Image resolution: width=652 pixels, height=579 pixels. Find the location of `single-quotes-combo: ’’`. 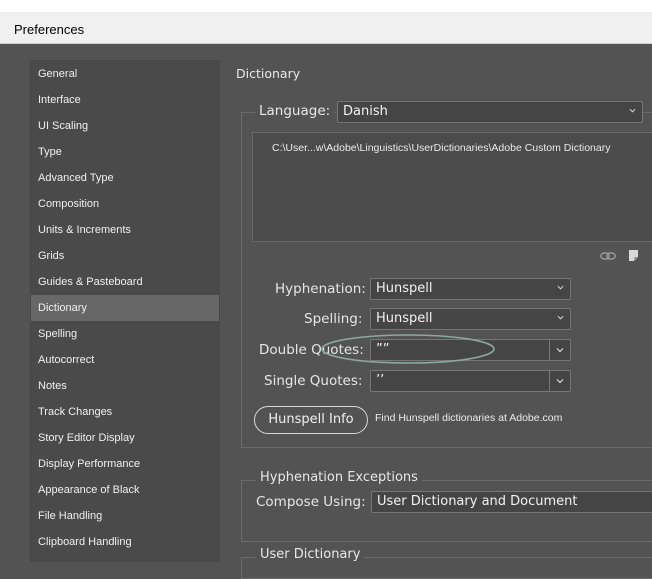

single-quotes-combo: ’’ is located at coordinates (470, 381).